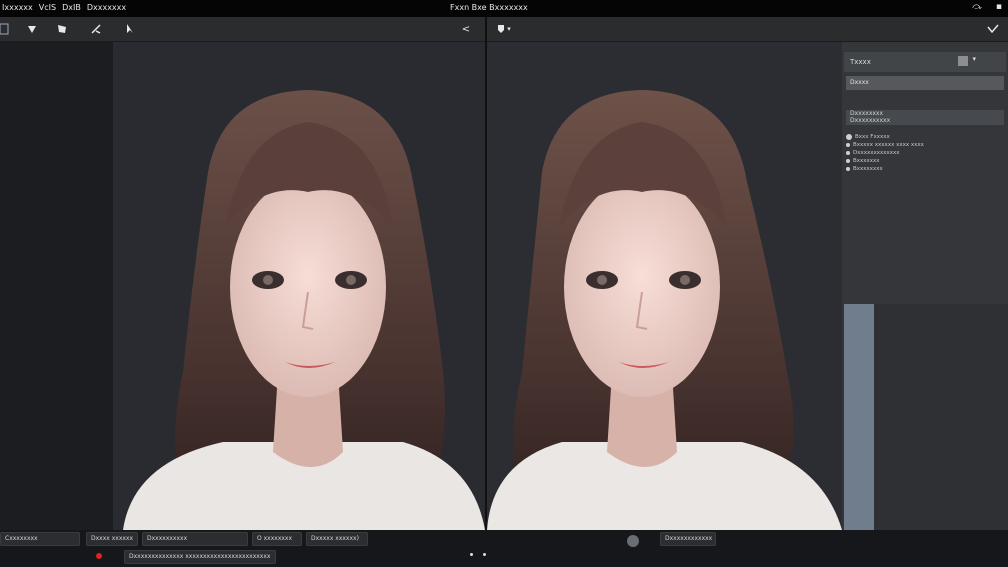  Describe the element at coordinates (96, 29) in the screenshot. I see `brush-icon` at that location.